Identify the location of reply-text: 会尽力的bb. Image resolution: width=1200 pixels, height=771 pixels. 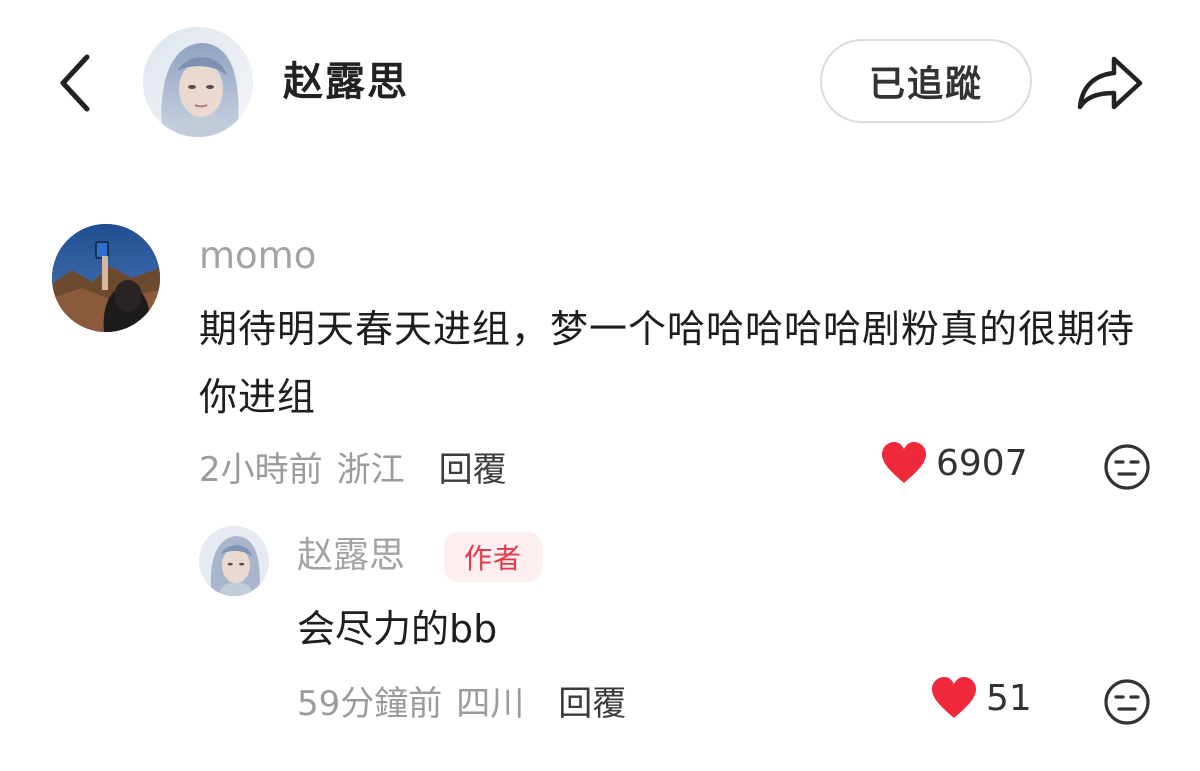
(397, 629).